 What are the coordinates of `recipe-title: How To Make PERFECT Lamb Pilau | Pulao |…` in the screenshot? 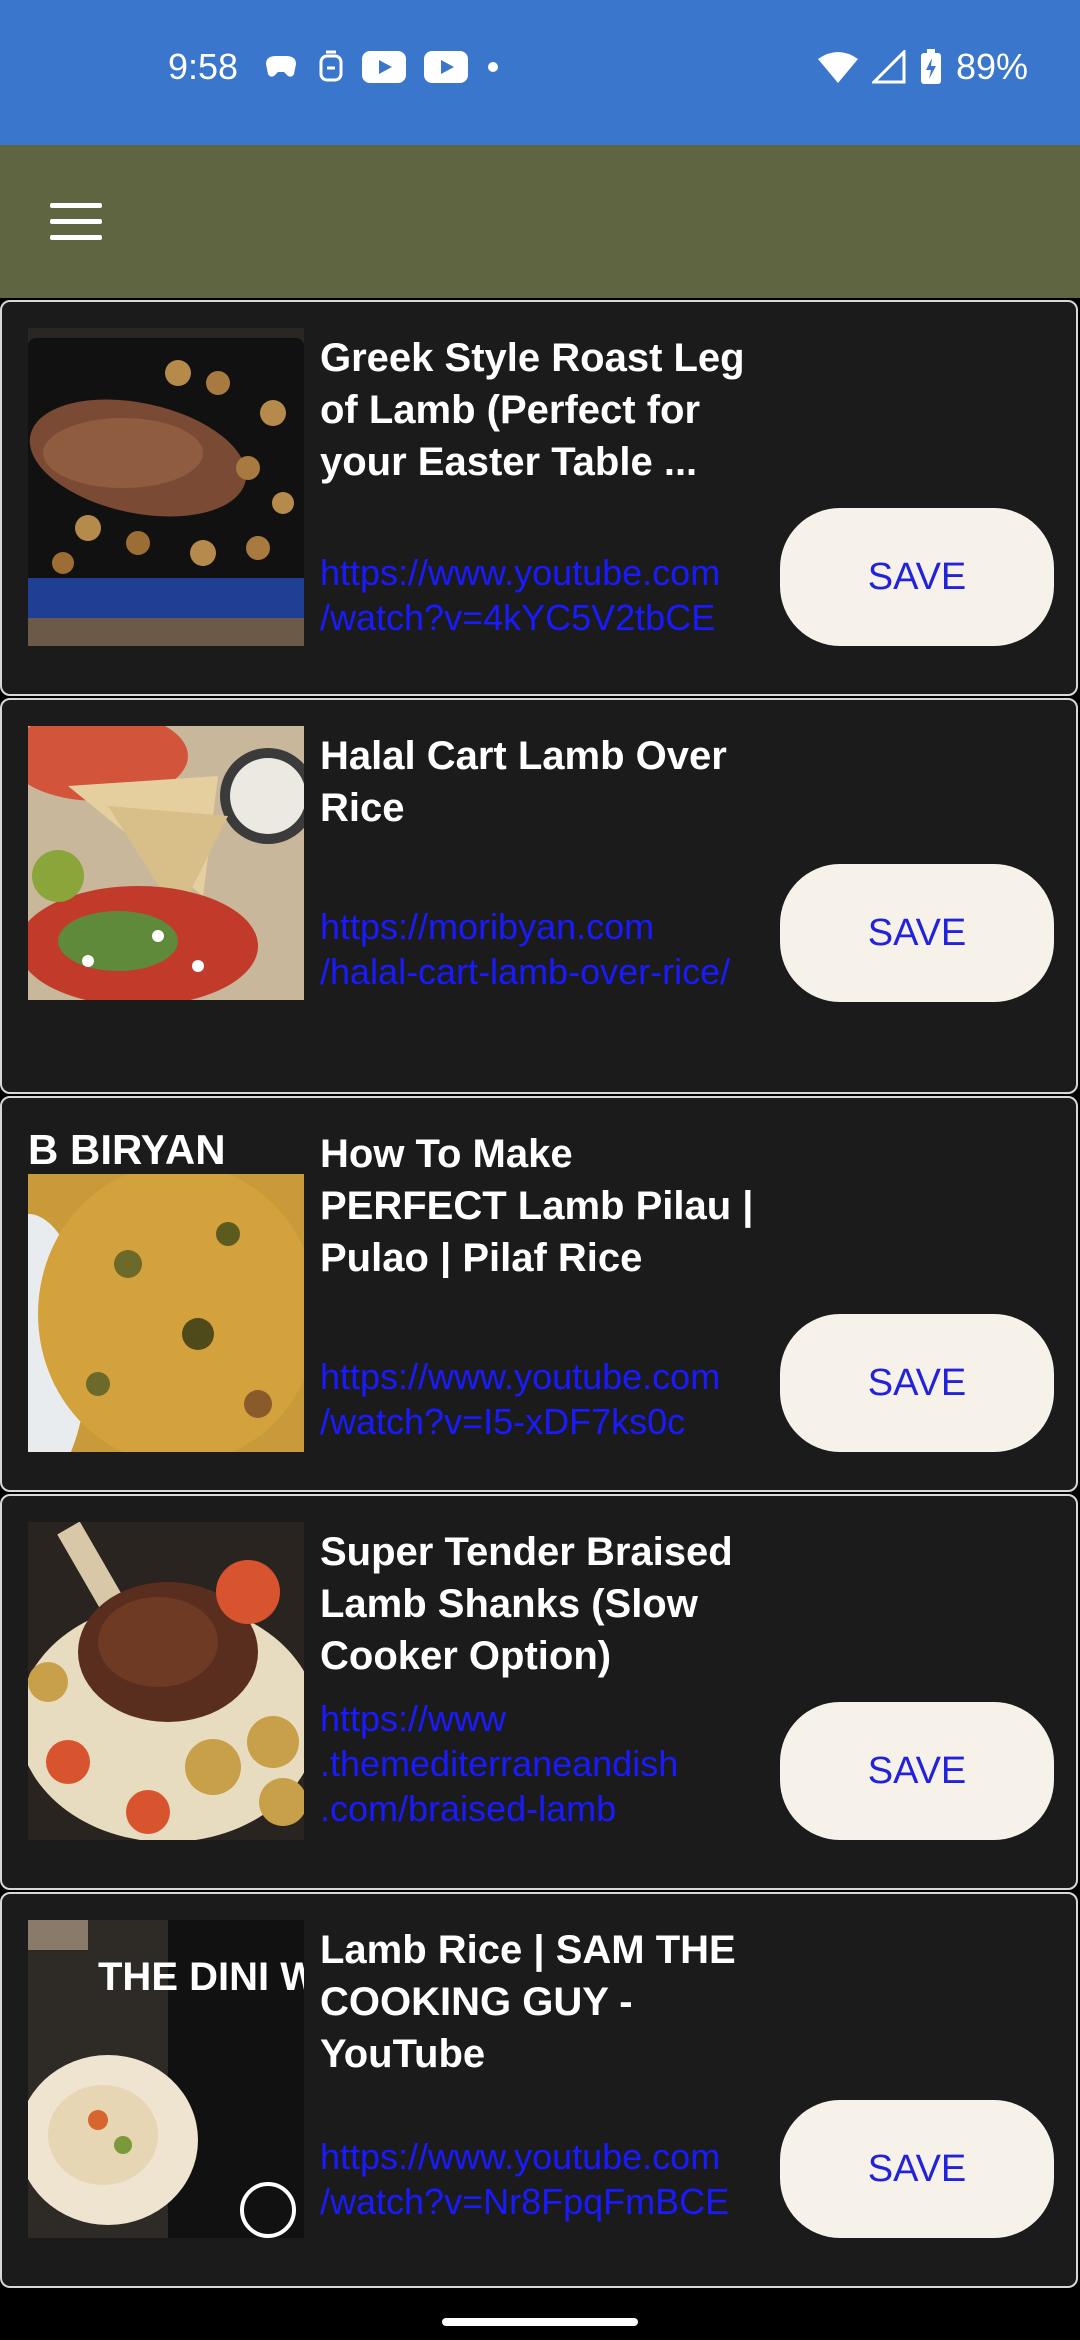 It's located at (537, 1205).